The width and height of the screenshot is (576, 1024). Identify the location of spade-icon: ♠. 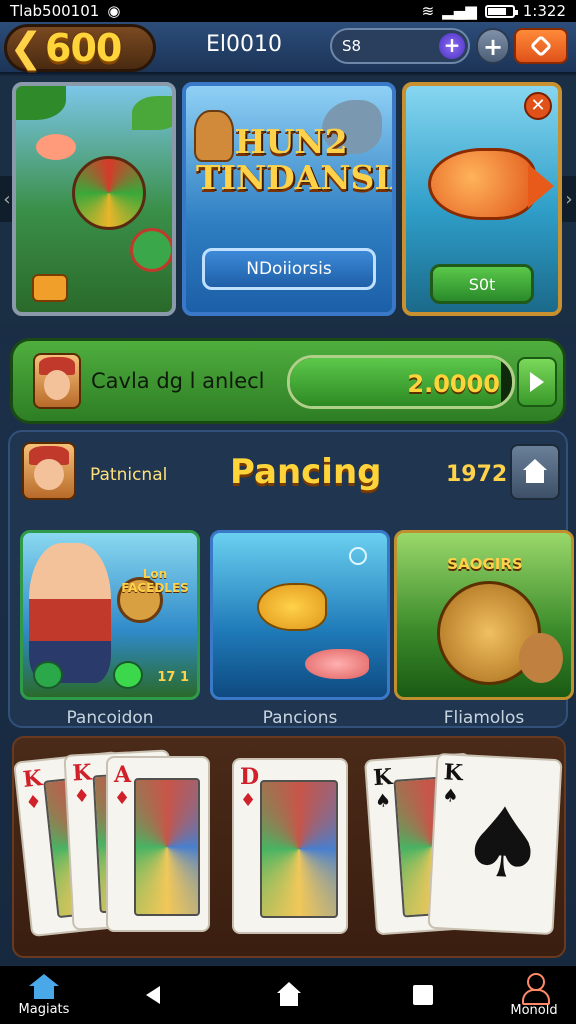
(503, 843).